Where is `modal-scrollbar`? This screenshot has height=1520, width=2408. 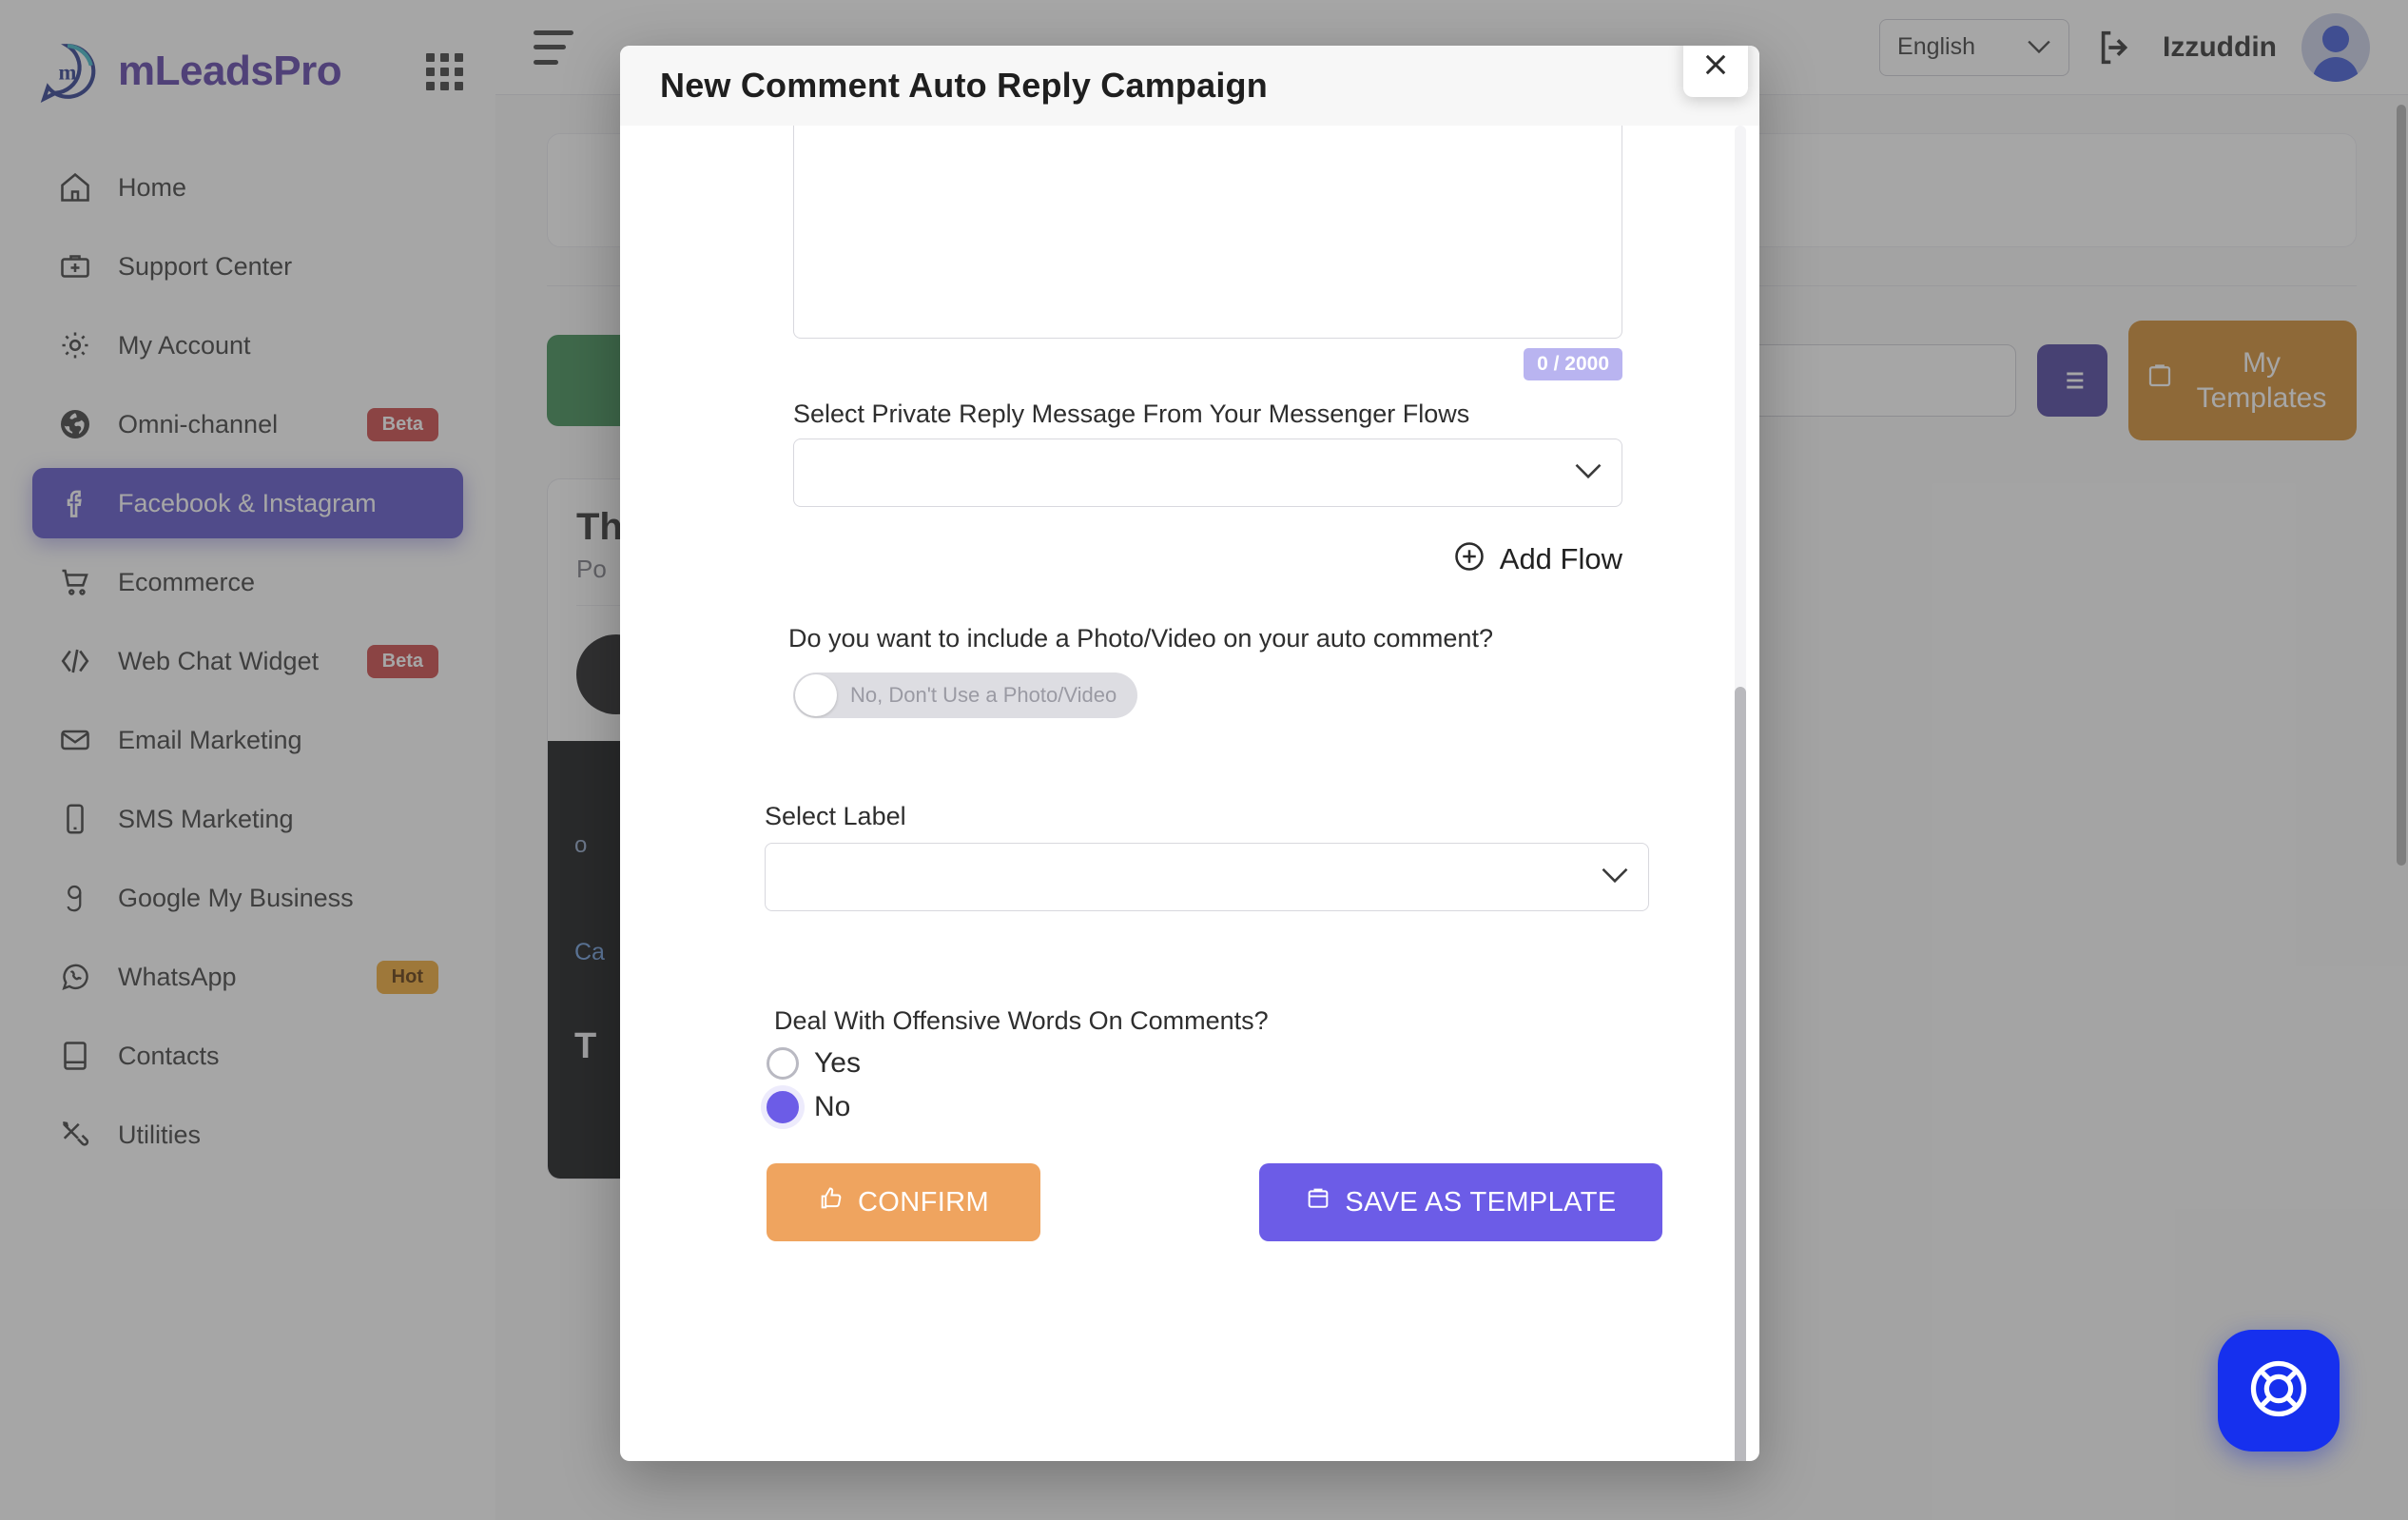 modal-scrollbar is located at coordinates (1740, 793).